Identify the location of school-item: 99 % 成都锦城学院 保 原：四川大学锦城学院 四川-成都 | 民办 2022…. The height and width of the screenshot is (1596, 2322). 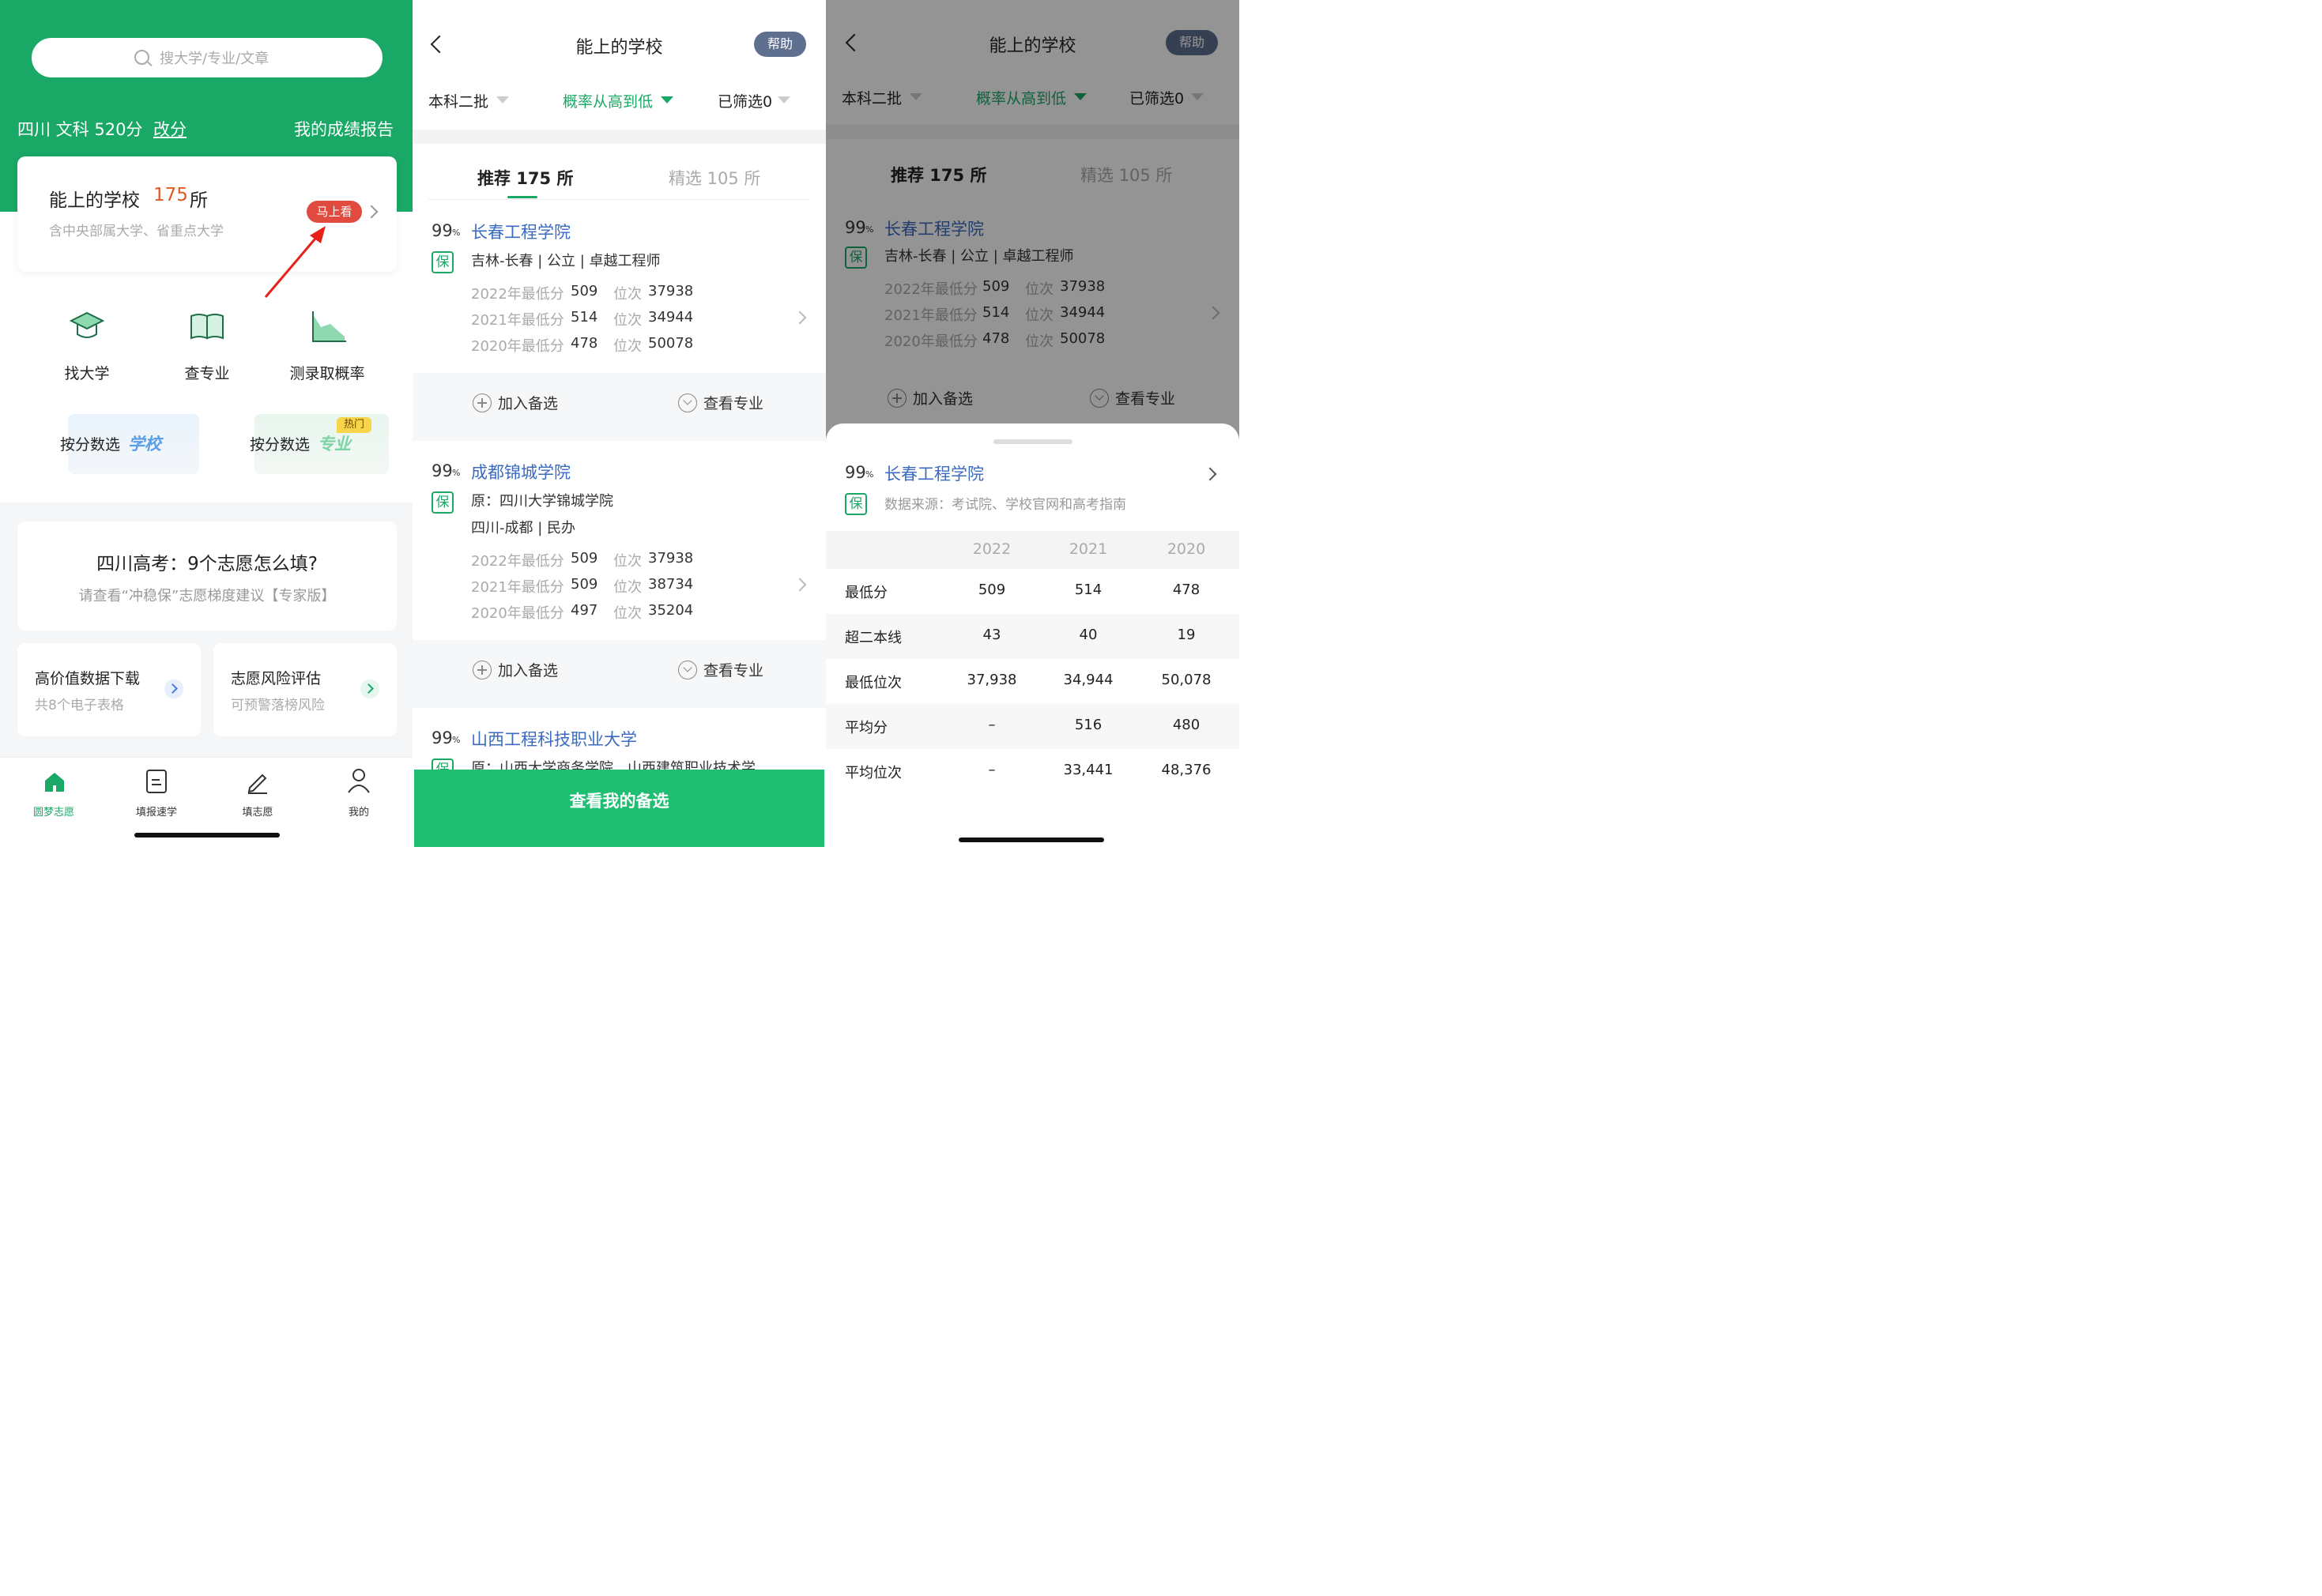
(619, 543).